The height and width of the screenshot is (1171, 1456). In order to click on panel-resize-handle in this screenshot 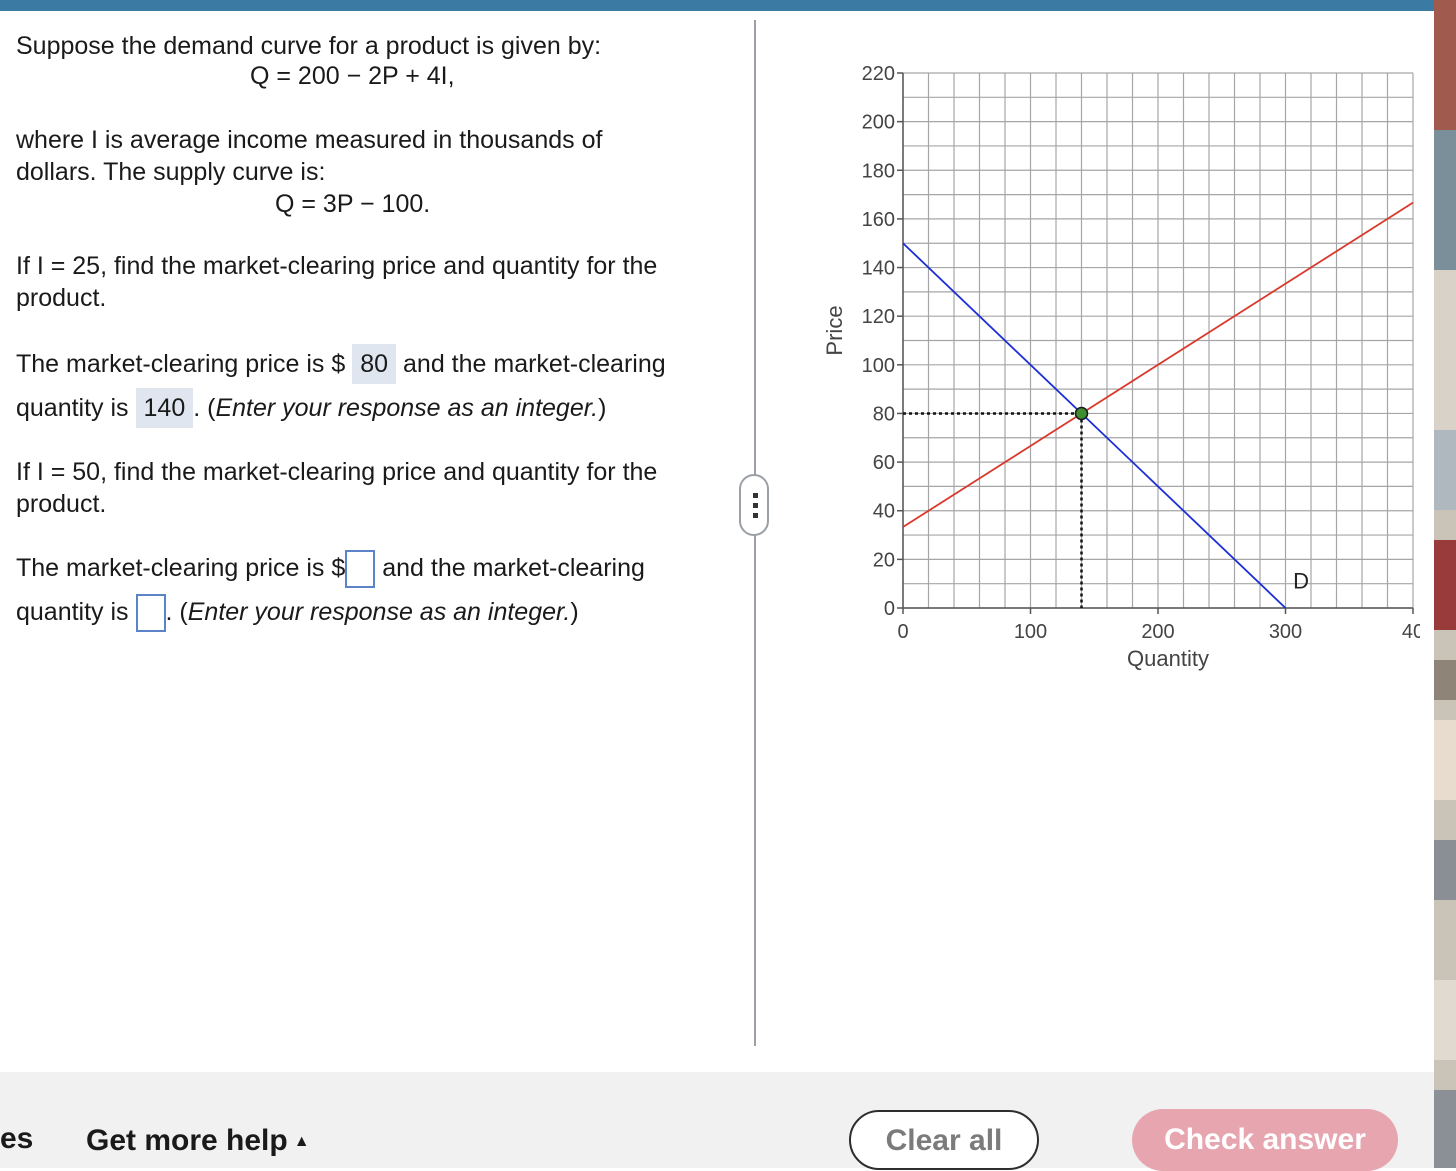, I will do `click(754, 505)`.